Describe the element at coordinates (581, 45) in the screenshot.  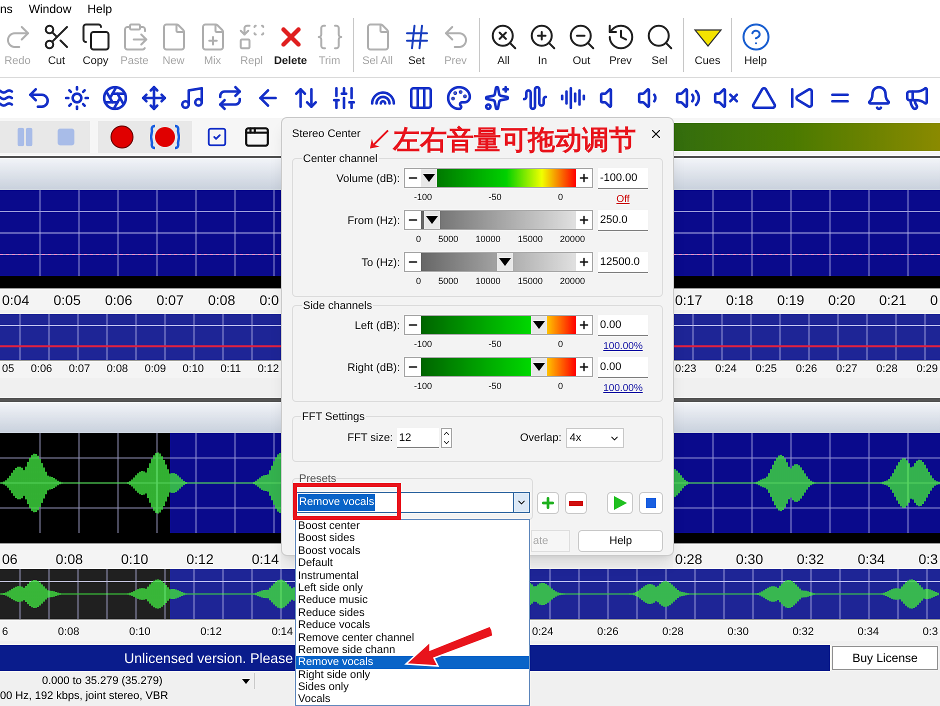
I see `toolbar-button: Out` at that location.